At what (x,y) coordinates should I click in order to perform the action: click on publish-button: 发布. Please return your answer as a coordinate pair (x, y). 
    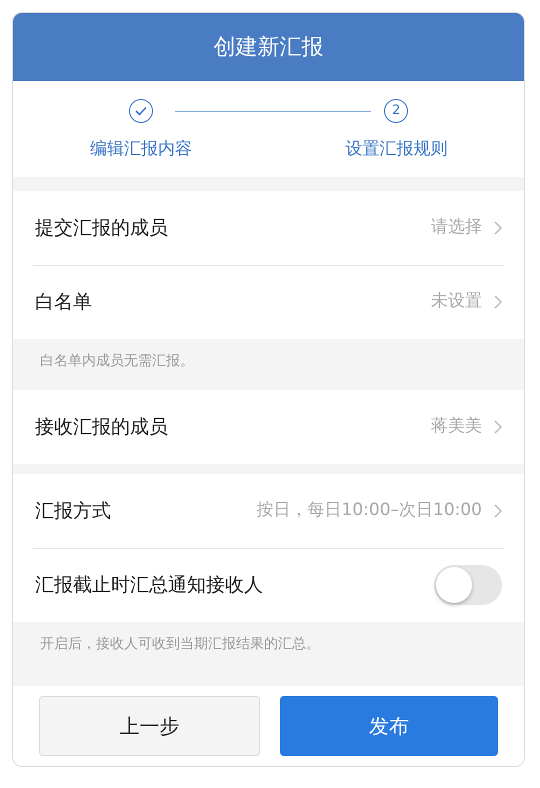
    Looking at the image, I should click on (389, 726).